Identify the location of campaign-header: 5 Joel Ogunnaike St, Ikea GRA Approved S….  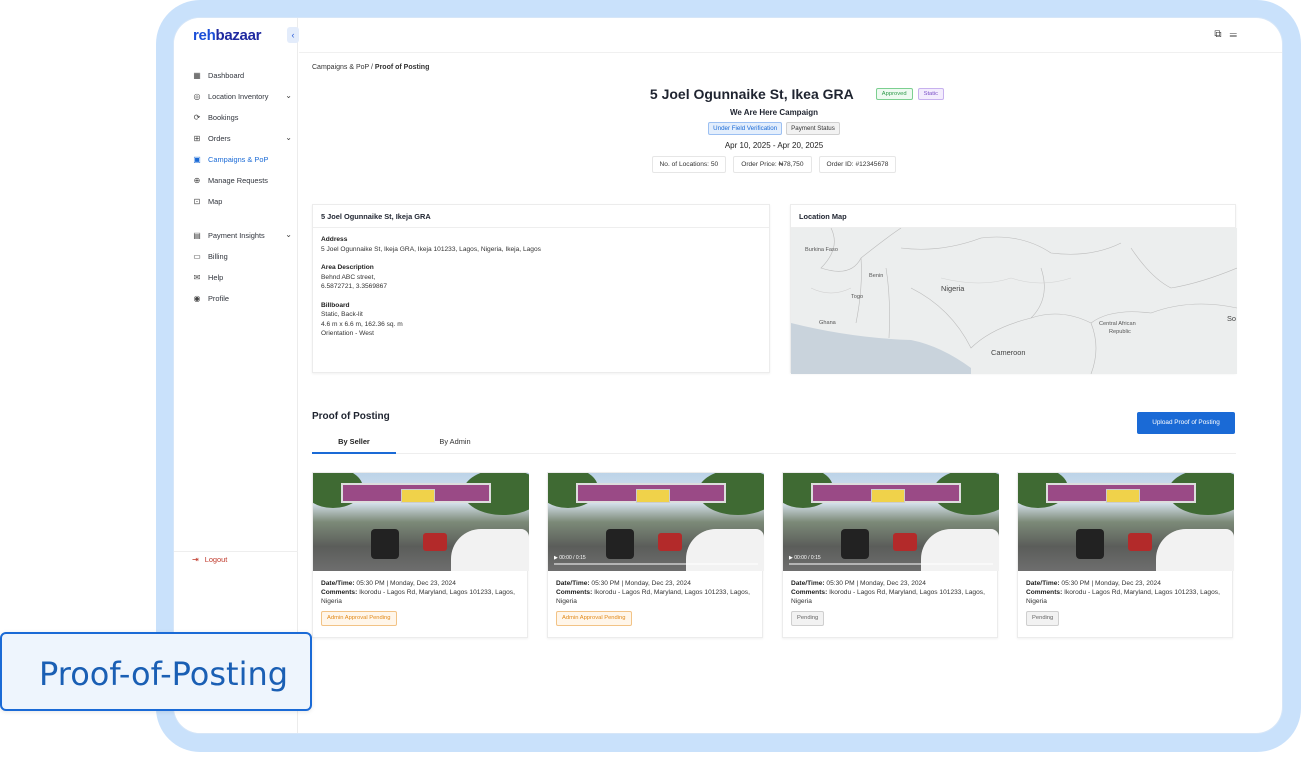
(774, 129).